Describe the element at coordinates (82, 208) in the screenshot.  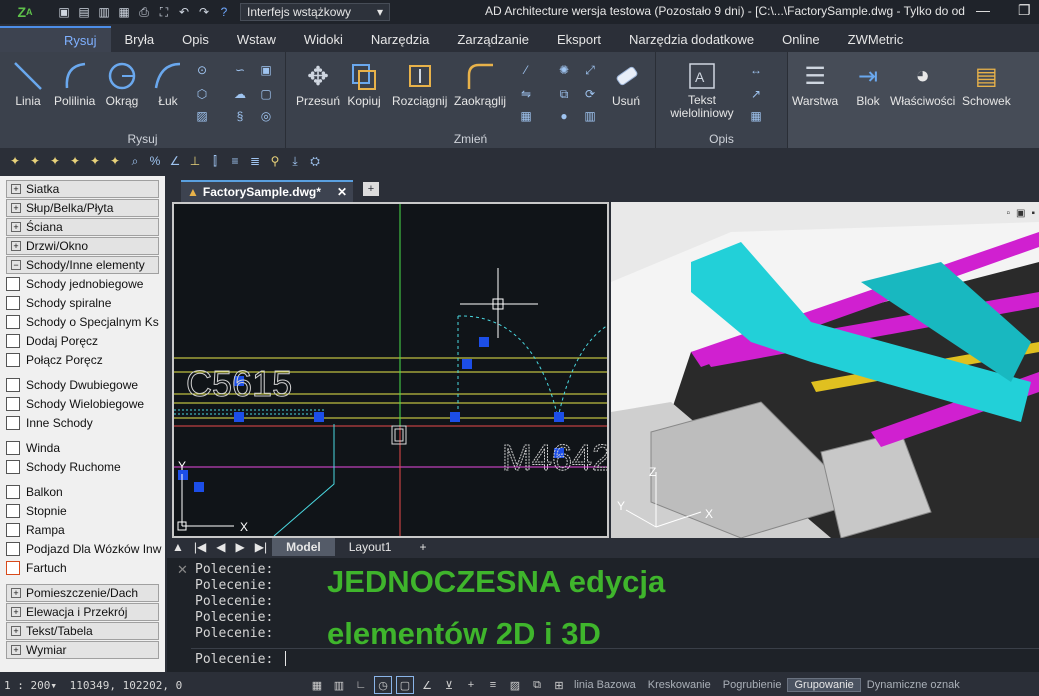
I see `panel-header-slup: + Słup/Belka/Płyta` at that location.